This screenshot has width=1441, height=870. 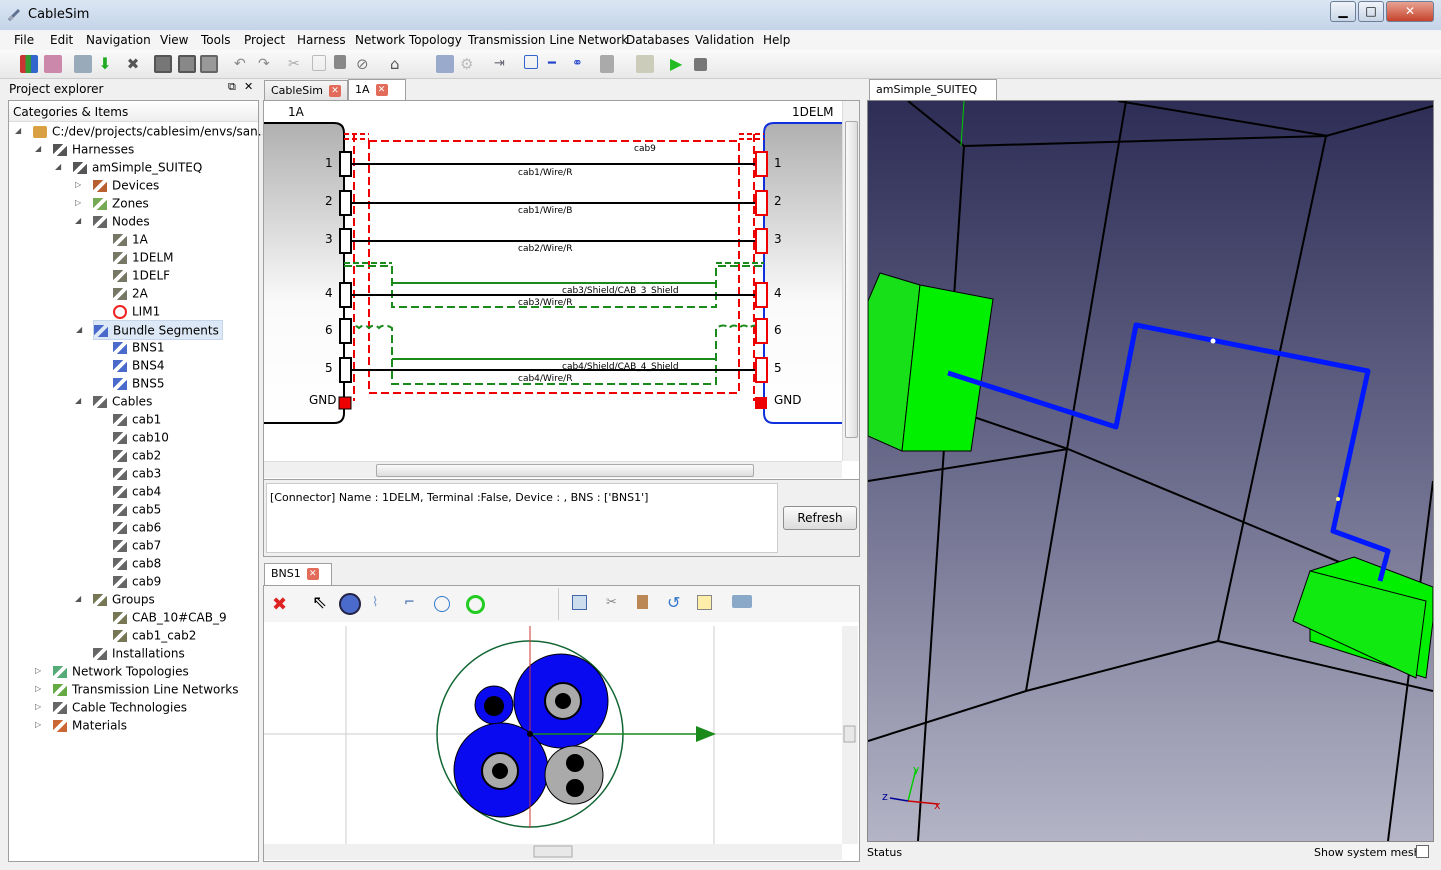 What do you see at coordinates (297, 64) in the screenshot?
I see `cut-icon: ✂` at bounding box center [297, 64].